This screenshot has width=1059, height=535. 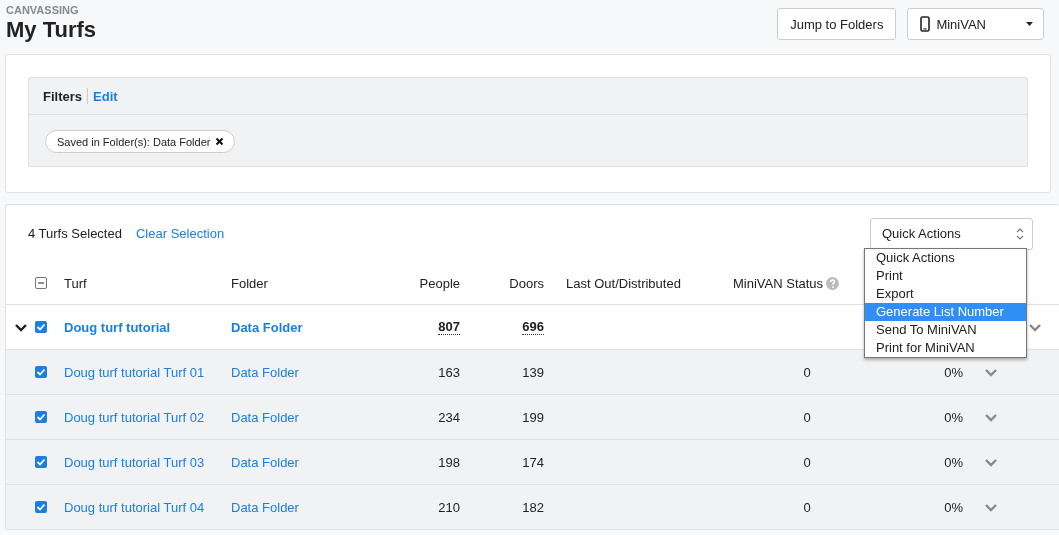 I want to click on filter-chip: Saved in Folder(s): Data Folder, so click(x=140, y=141).